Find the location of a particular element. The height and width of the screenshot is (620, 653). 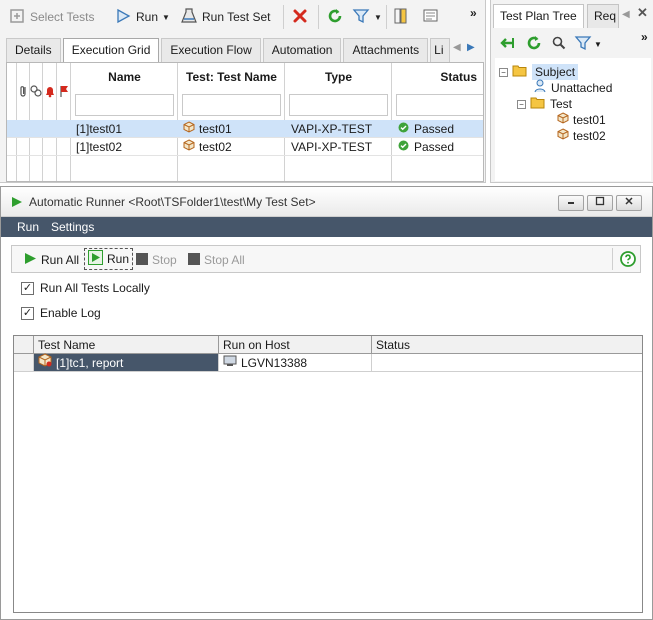

refresh-button is located at coordinates (335, 17).